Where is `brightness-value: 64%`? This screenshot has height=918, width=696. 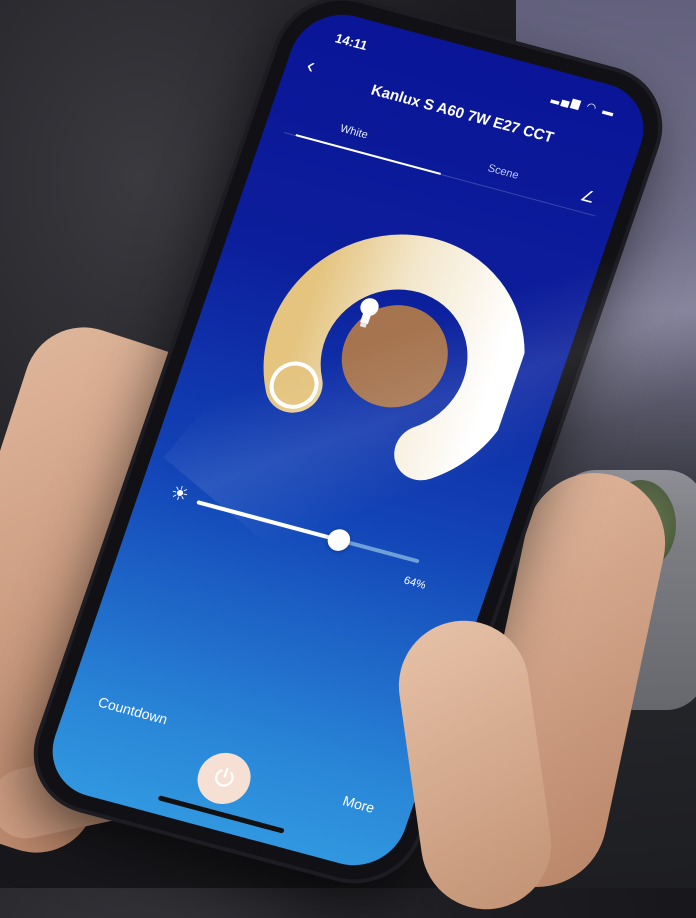
brightness-value: 64% is located at coordinates (415, 583).